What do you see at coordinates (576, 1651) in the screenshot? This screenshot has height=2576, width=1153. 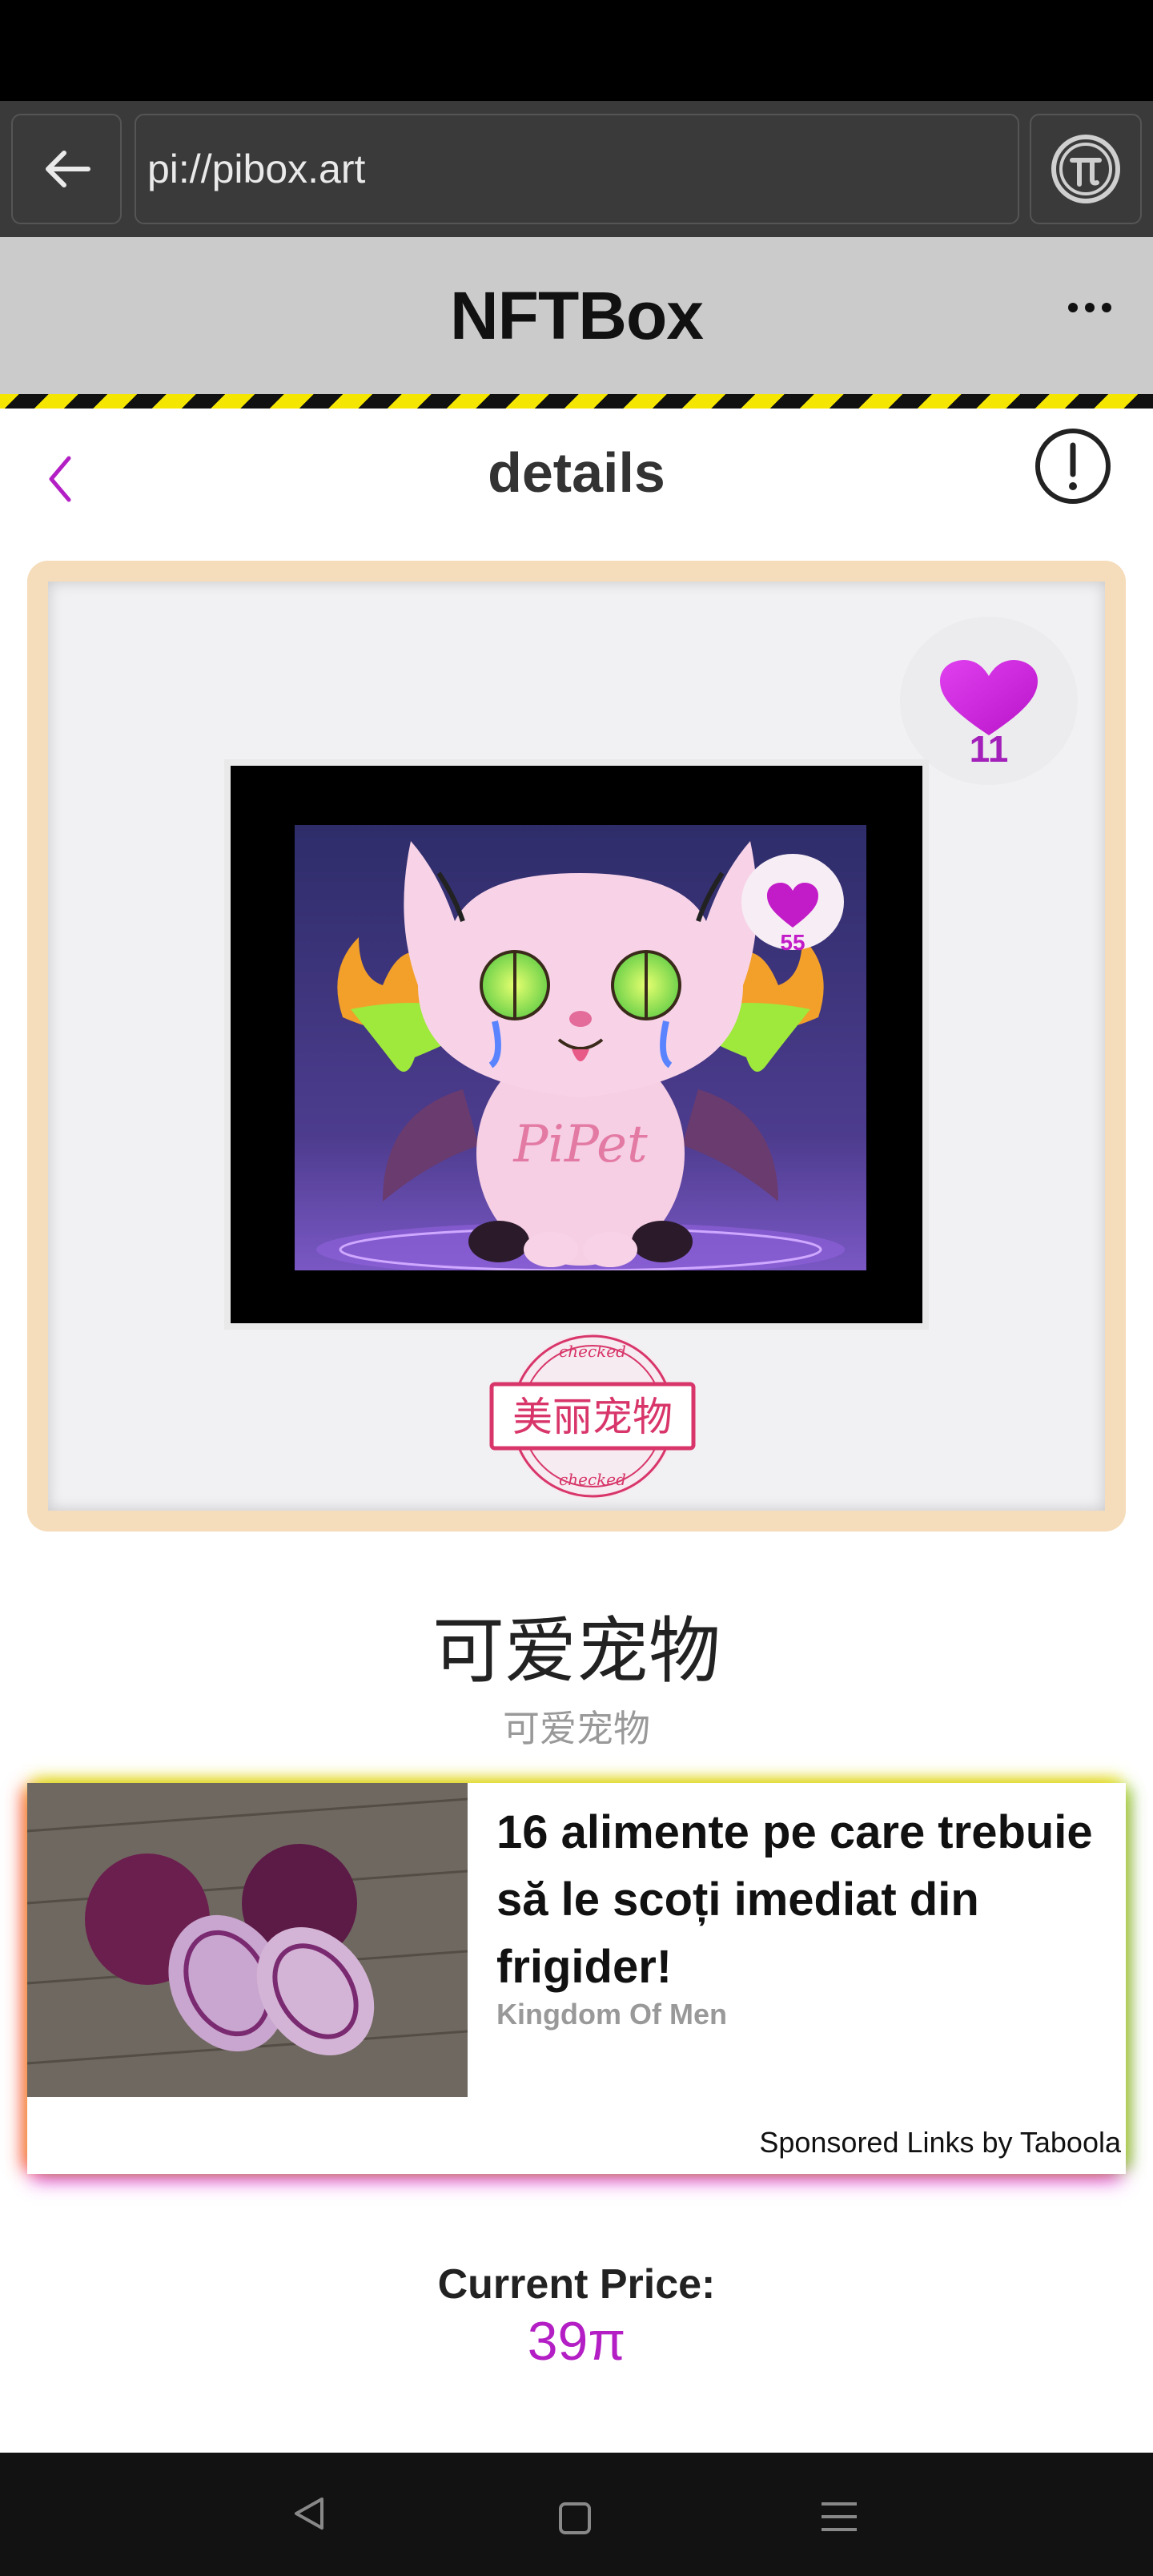 I see `nft-title: 可爱宠物` at bounding box center [576, 1651].